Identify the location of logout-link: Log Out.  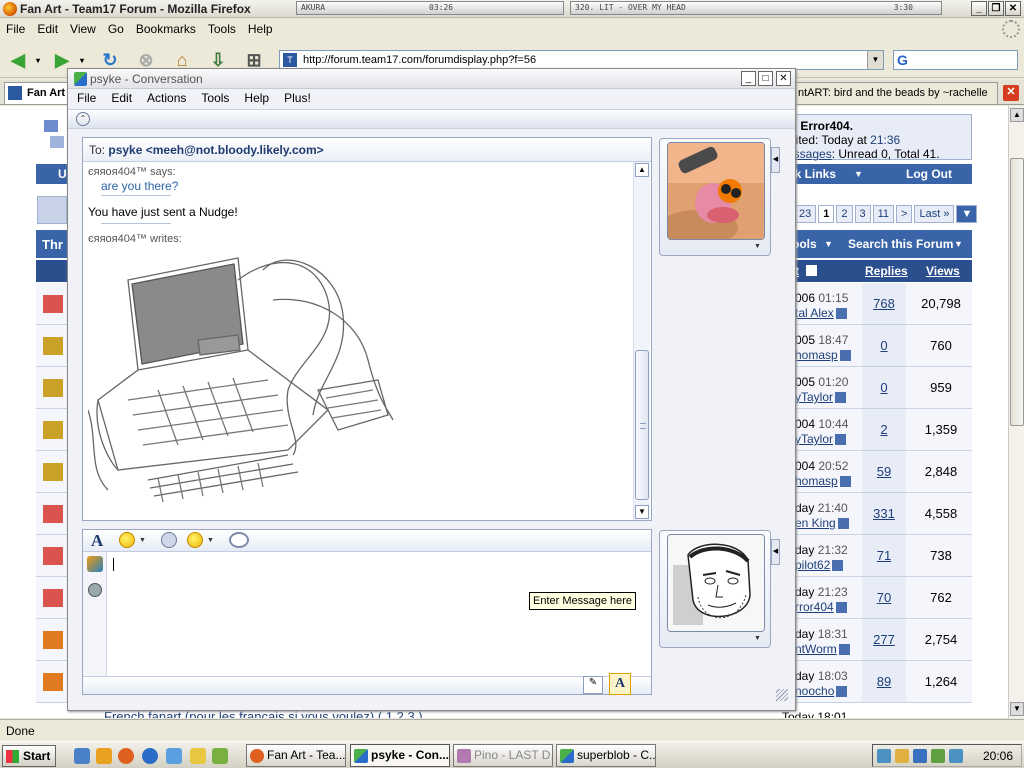
(929, 174).